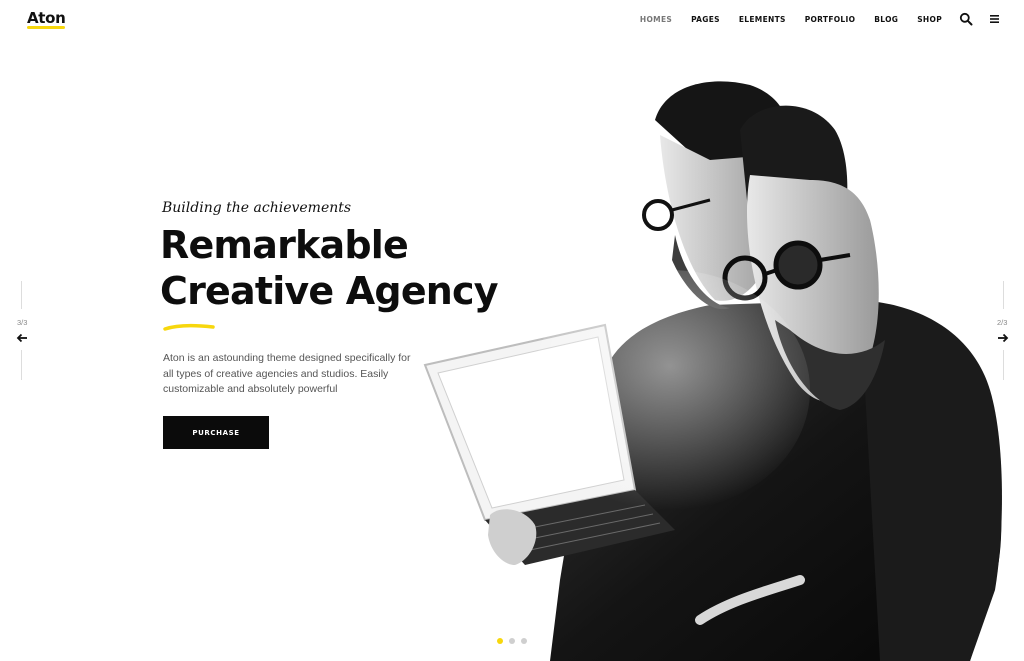 Image resolution: width=1024 pixels, height=661 pixels. I want to click on main-nav: HOMES PAGES ELEMENTS PORTFOLIO BLOG SHOP, so click(781, 19).